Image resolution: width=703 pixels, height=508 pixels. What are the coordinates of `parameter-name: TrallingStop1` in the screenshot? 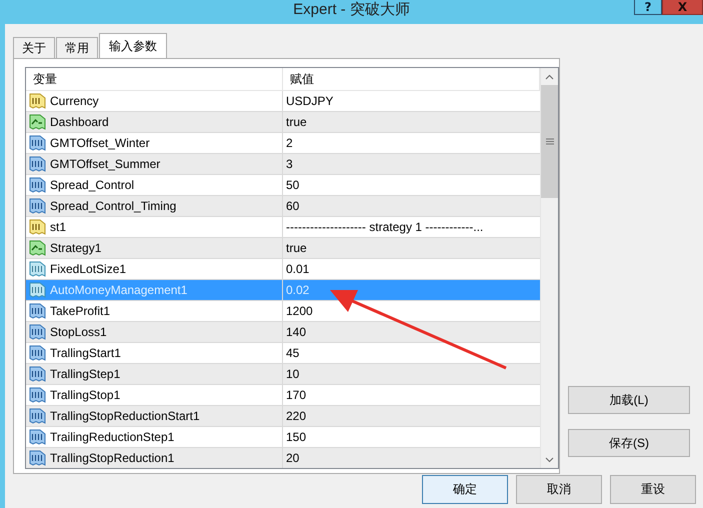 It's located at (85, 395).